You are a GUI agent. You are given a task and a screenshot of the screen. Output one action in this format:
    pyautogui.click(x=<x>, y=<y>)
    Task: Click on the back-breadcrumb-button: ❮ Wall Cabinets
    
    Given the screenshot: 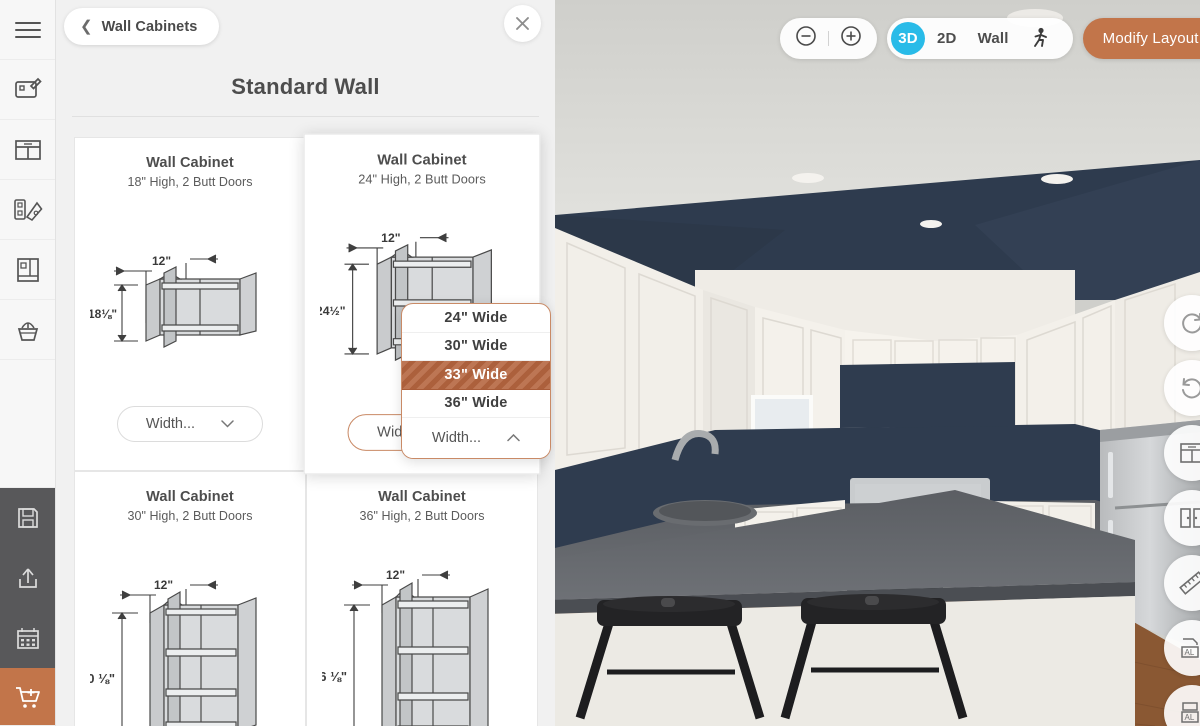 What is the action you would take?
    pyautogui.click(x=142, y=26)
    